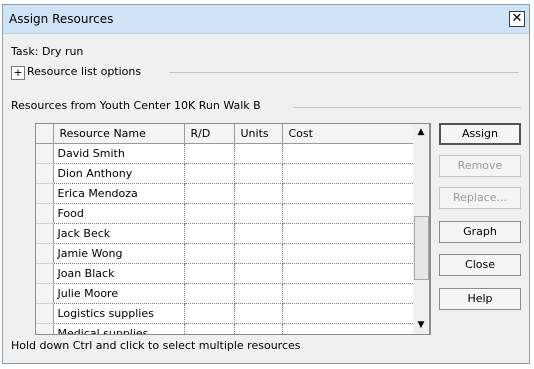 The image size is (534, 369). I want to click on resource-name-cell: Medical supplies, so click(119, 328).